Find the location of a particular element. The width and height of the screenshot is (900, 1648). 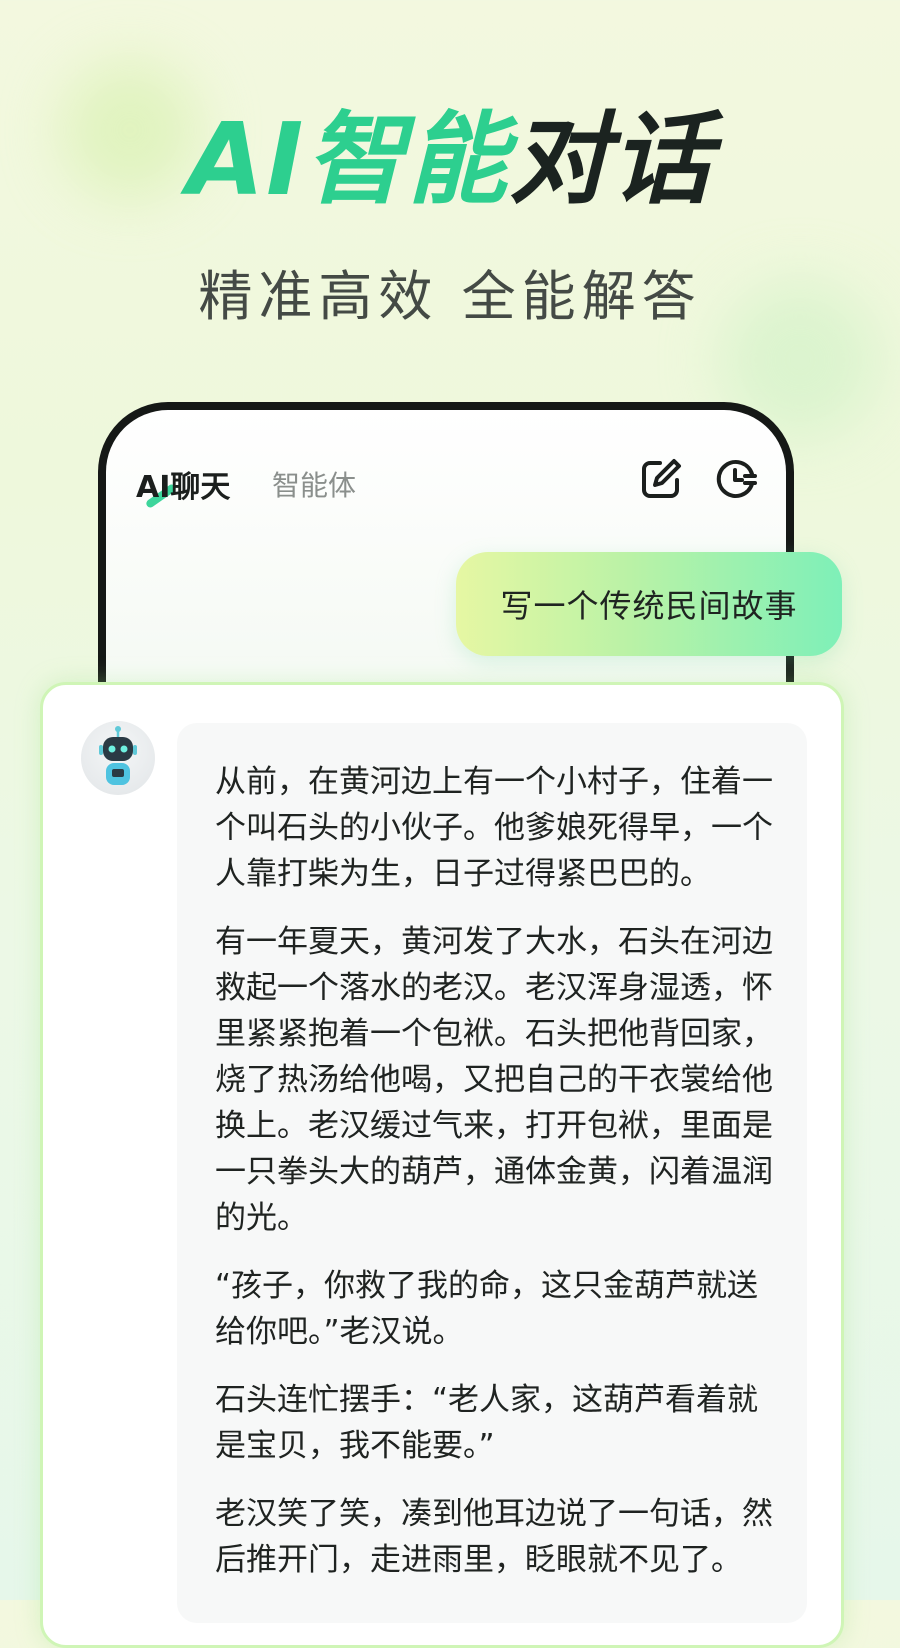

history-icon is located at coordinates (735, 479).